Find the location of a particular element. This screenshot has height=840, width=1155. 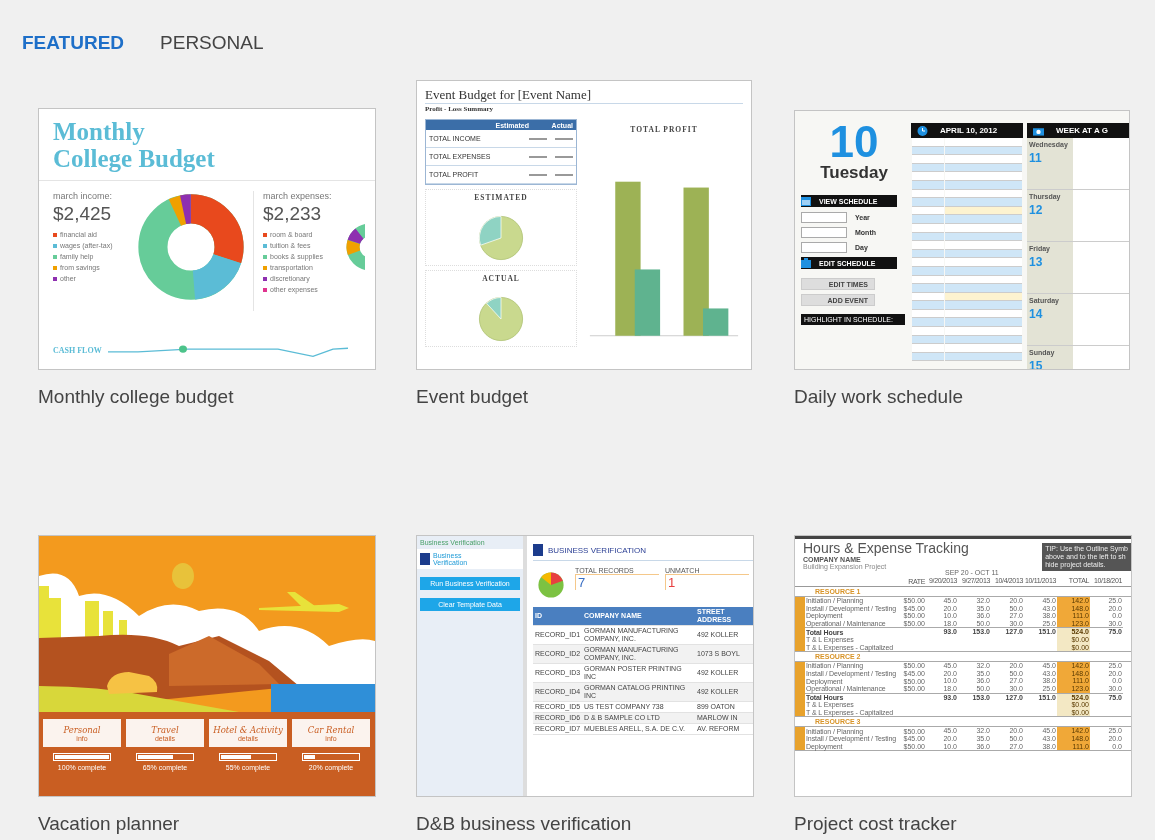

cash-flow-label: CASH FLOW is located at coordinates (77, 350).